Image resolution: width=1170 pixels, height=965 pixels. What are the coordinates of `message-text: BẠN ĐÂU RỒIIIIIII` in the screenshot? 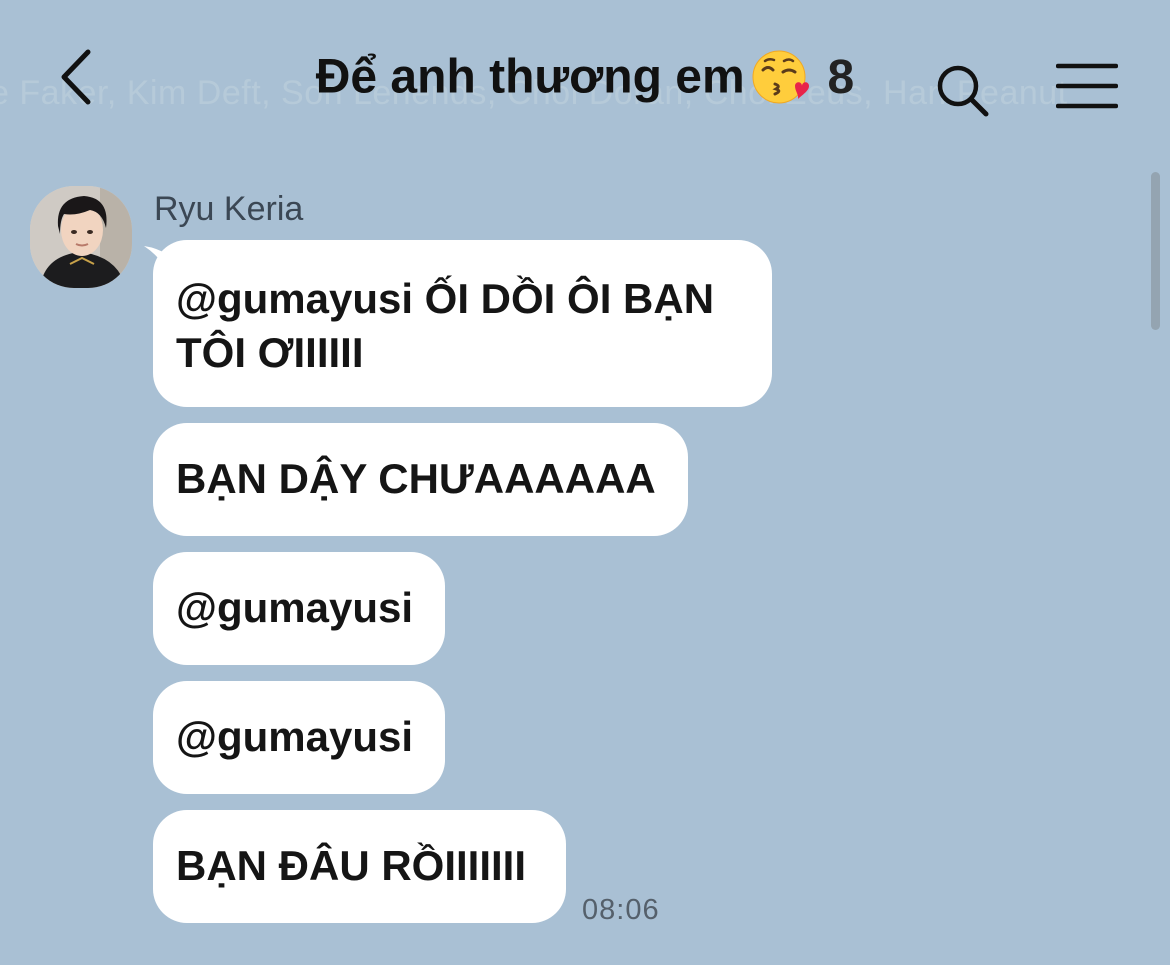 It's located at (351, 865).